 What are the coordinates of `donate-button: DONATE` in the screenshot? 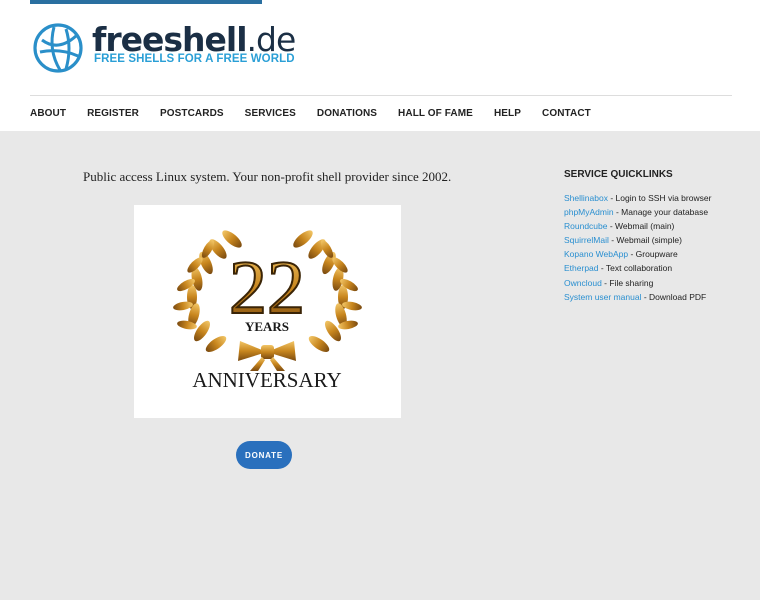 It's located at (264, 455).